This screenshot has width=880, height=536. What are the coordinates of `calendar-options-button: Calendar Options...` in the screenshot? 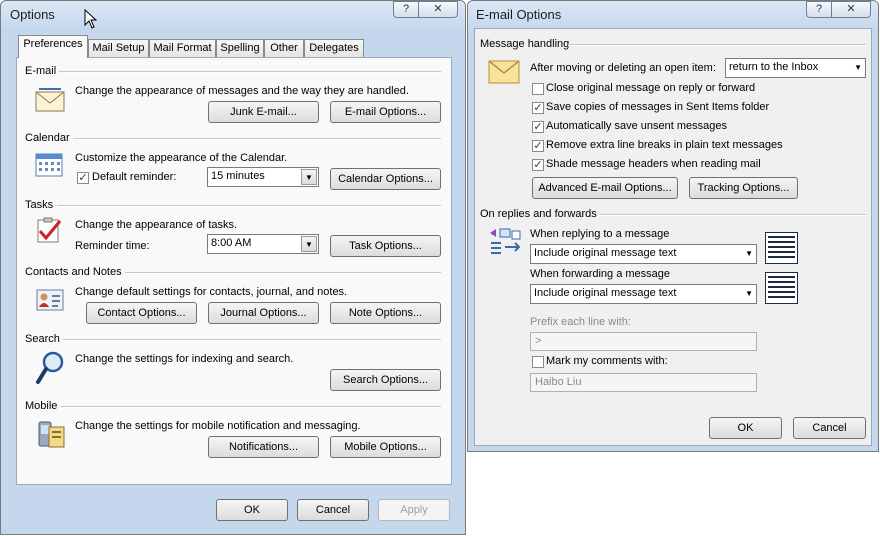 It's located at (385, 179).